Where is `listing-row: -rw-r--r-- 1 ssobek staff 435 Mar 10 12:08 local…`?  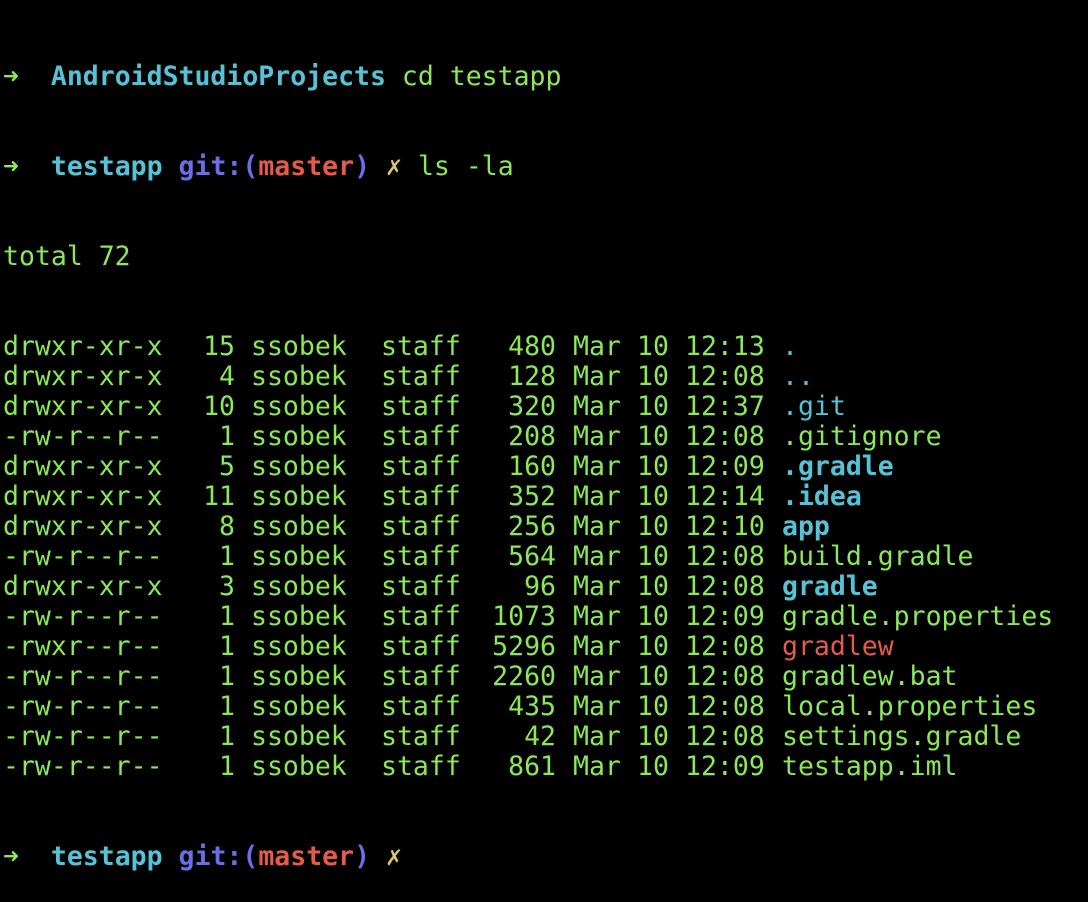
listing-row: -rw-r--r-- 1 ssobek staff 435 Mar 10 12:08 local… is located at coordinates (545, 707).